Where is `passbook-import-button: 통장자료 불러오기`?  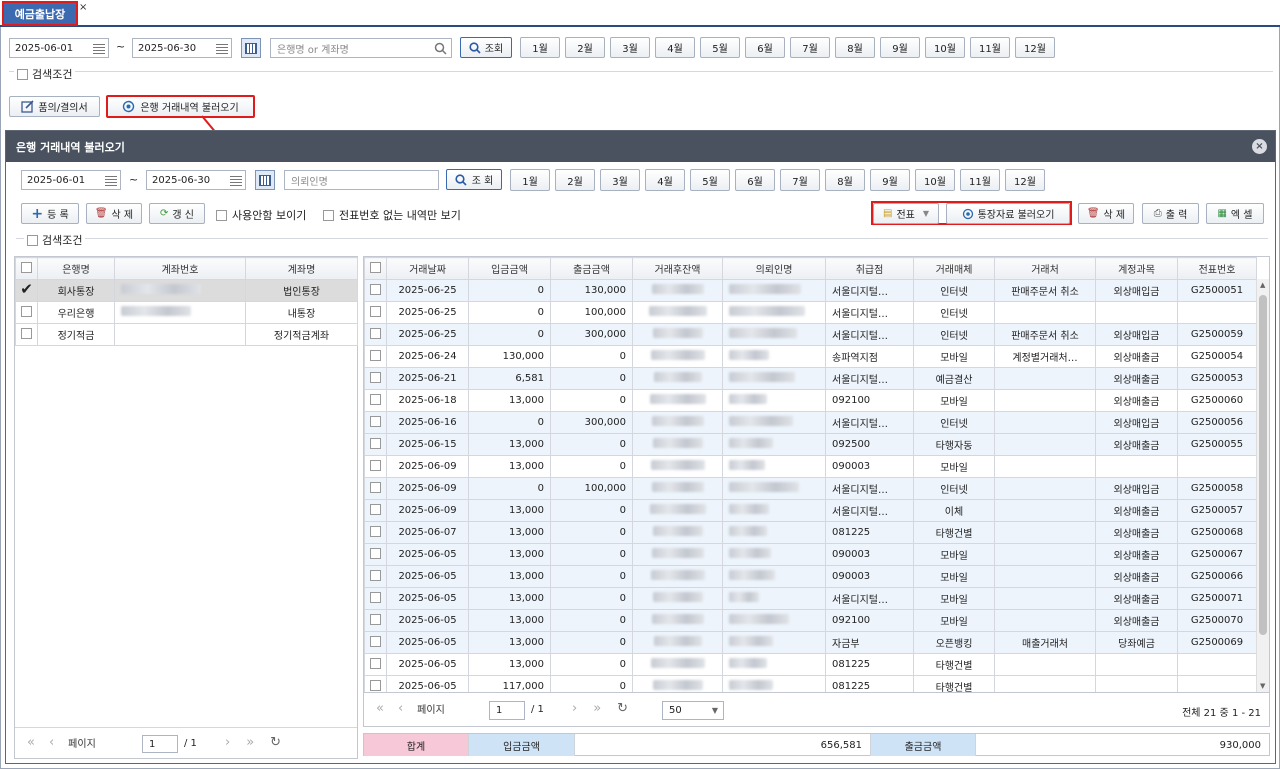
passbook-import-button: 통장자료 불러오기 is located at coordinates (1008, 213).